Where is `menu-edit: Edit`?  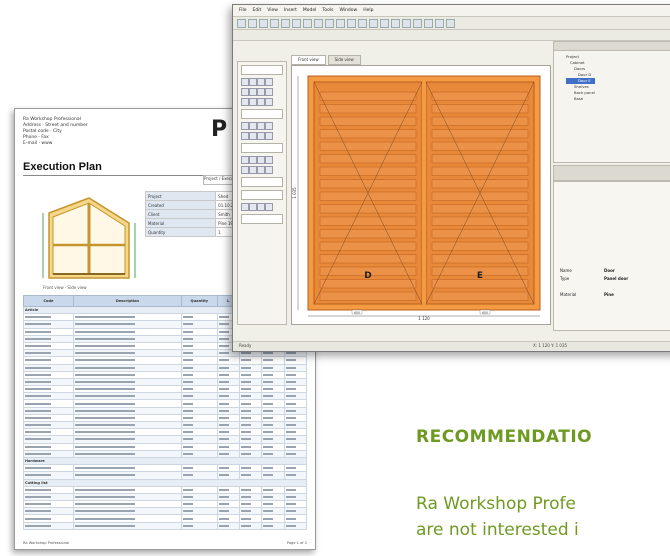 menu-edit: Edit is located at coordinates (257, 10).